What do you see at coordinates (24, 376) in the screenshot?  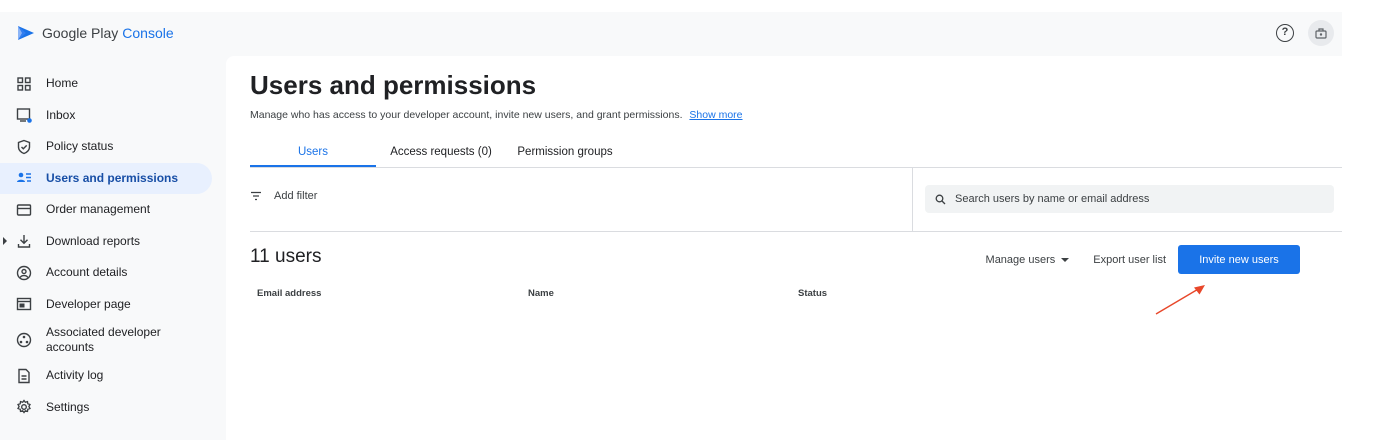 I see `document-icon` at bounding box center [24, 376].